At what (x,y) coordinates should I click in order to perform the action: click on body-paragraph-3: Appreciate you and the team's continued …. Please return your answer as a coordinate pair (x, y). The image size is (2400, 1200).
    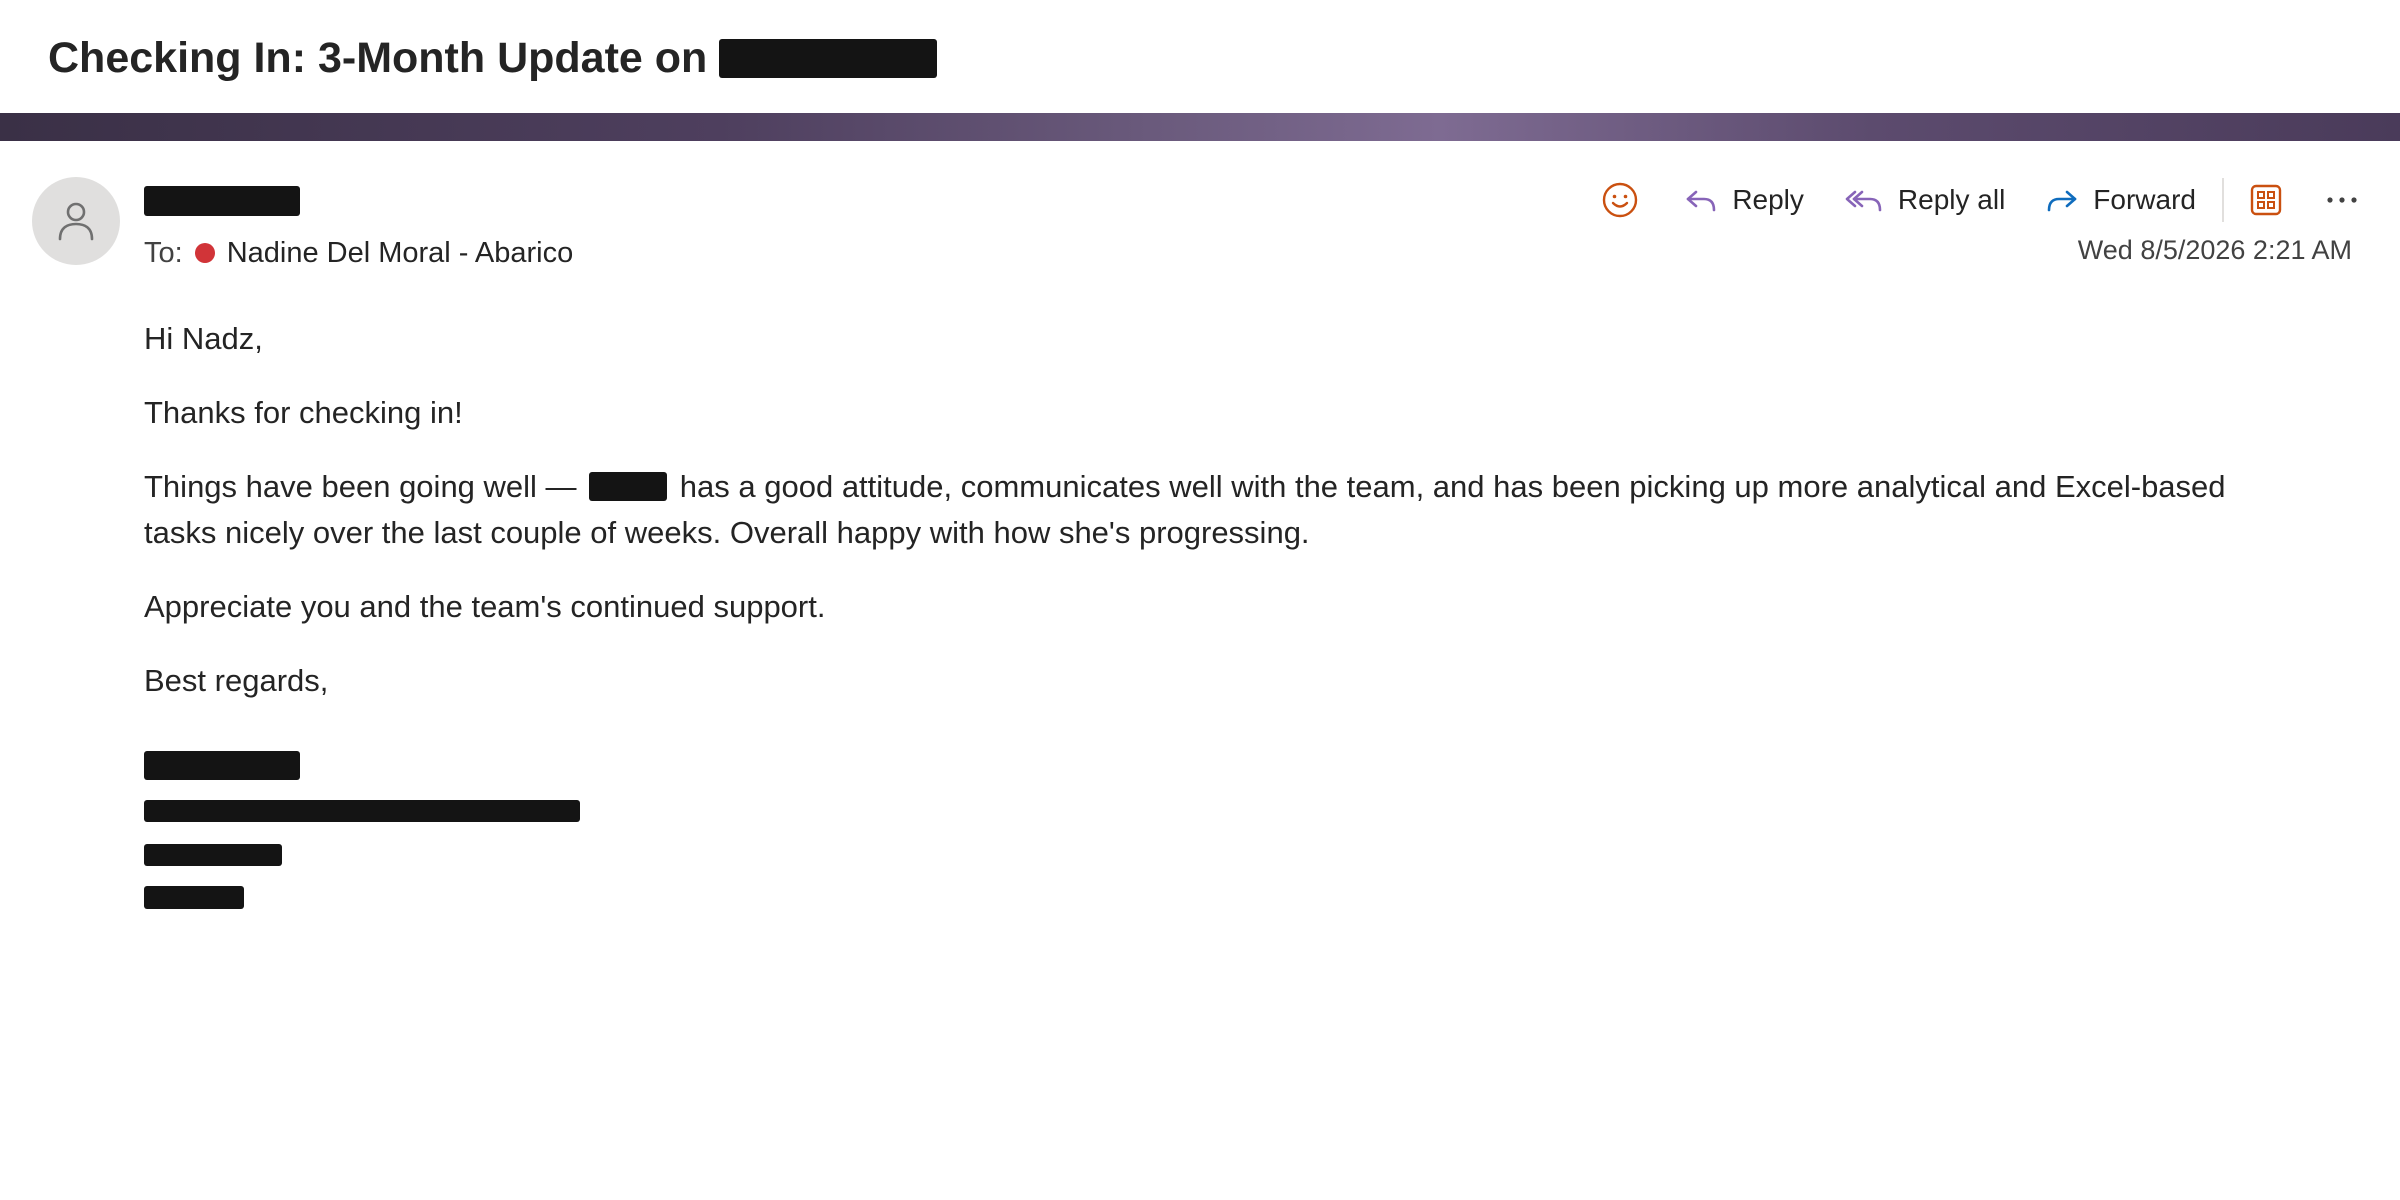
    Looking at the image, I should click on (485, 606).